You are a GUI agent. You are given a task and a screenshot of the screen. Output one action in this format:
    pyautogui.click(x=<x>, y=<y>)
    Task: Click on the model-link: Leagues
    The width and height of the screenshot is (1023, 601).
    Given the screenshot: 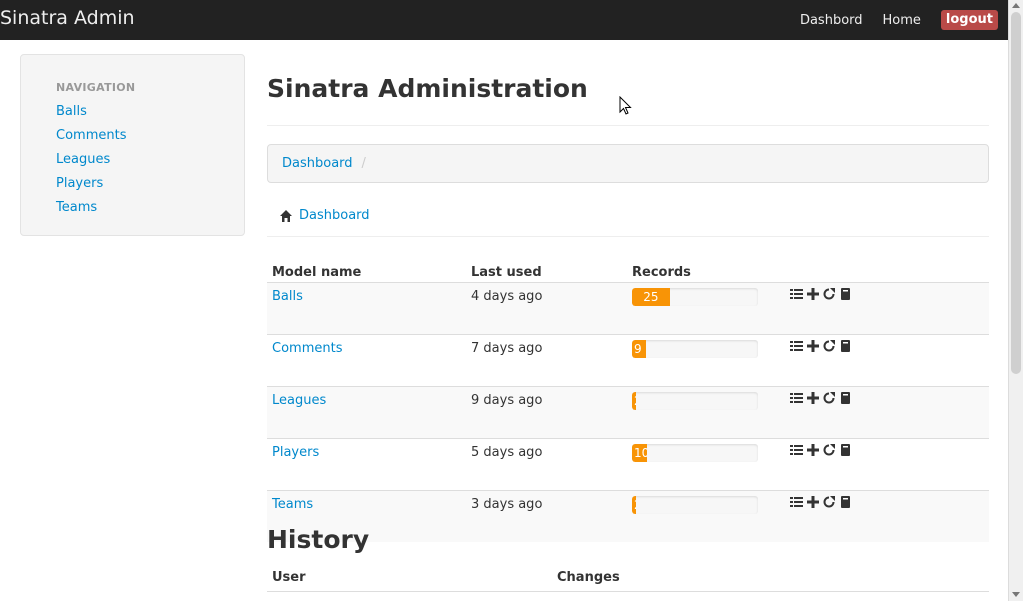 What is the action you would take?
    pyautogui.click(x=299, y=400)
    